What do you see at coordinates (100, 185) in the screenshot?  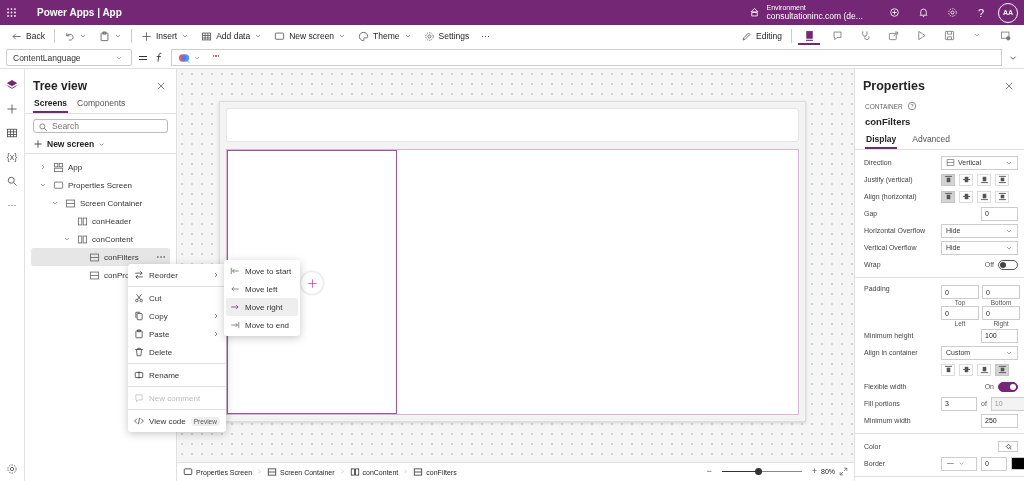 I see `tree-item: Properties Screen` at bounding box center [100, 185].